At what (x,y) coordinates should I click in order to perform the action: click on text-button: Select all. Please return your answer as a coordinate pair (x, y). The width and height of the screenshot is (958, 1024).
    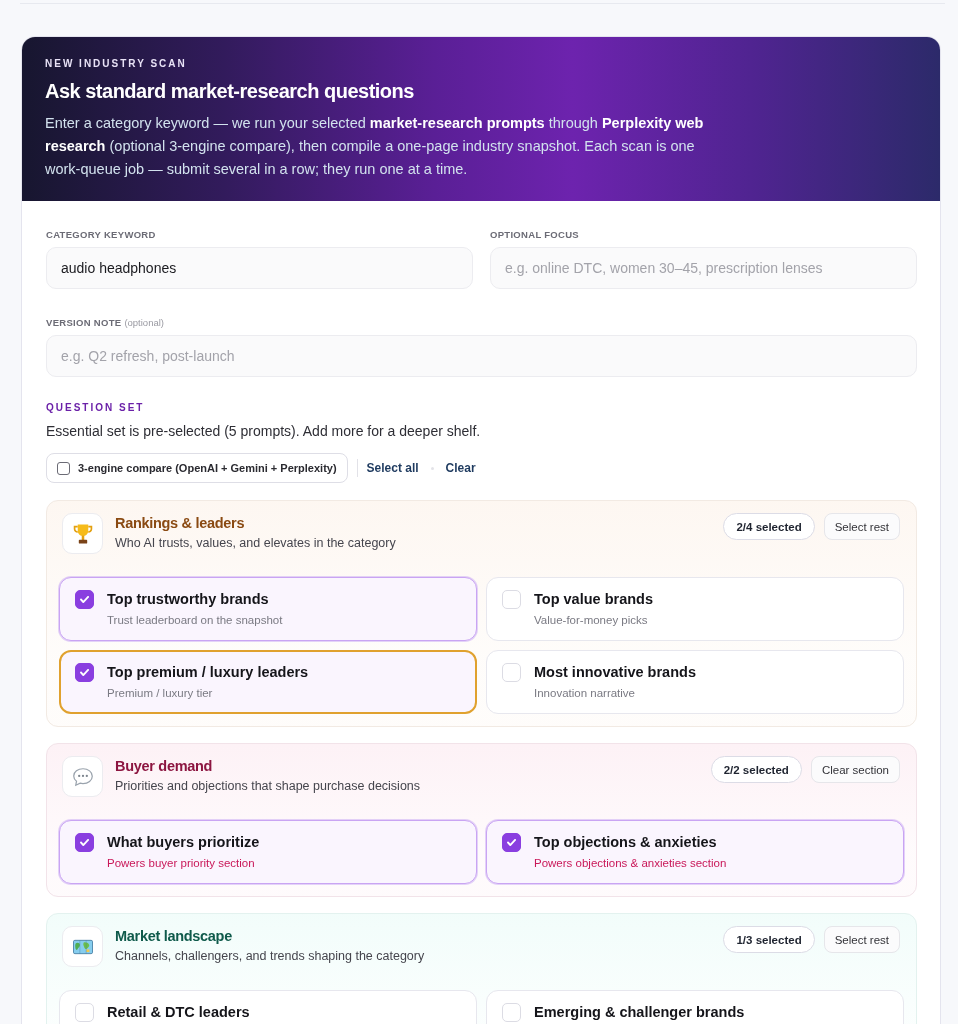
    Looking at the image, I should click on (392, 468).